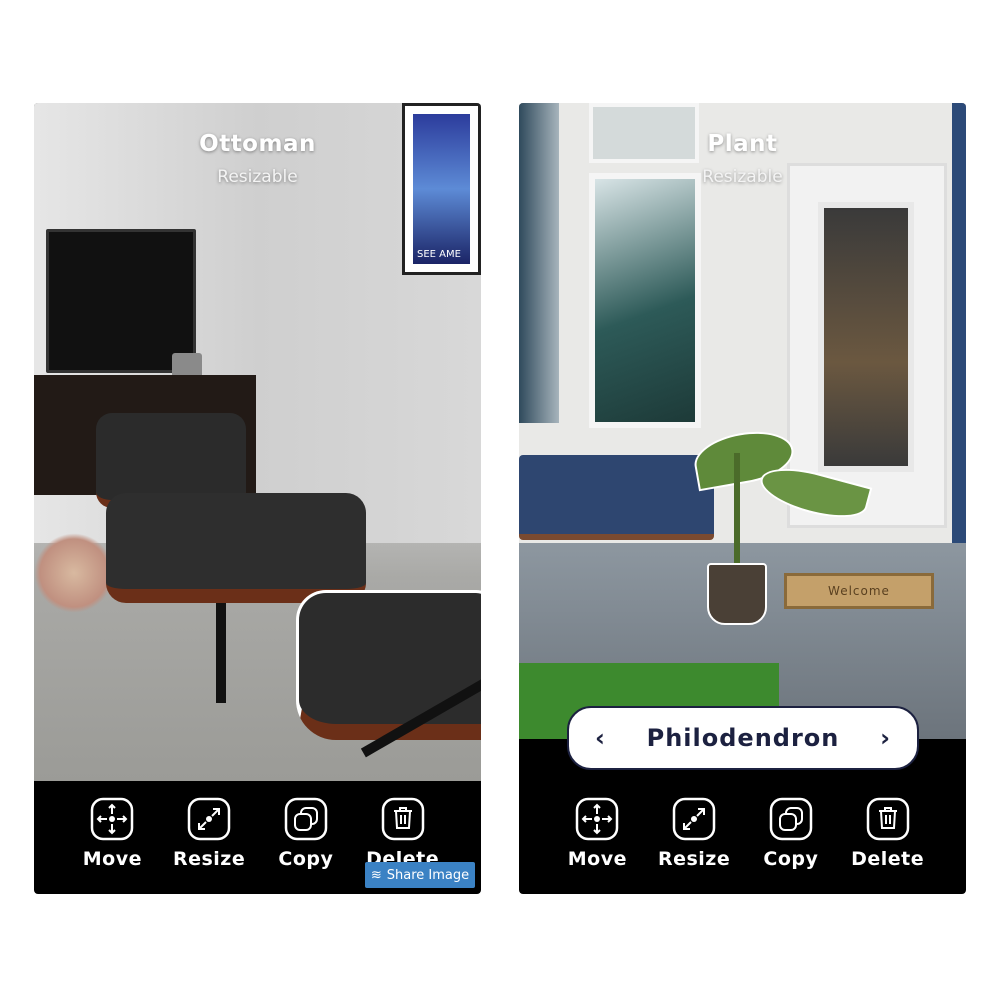 Image resolution: width=1000 pixels, height=1000 pixels. Describe the element at coordinates (388, 665) in the screenshot. I see `ottoman-selected` at that location.